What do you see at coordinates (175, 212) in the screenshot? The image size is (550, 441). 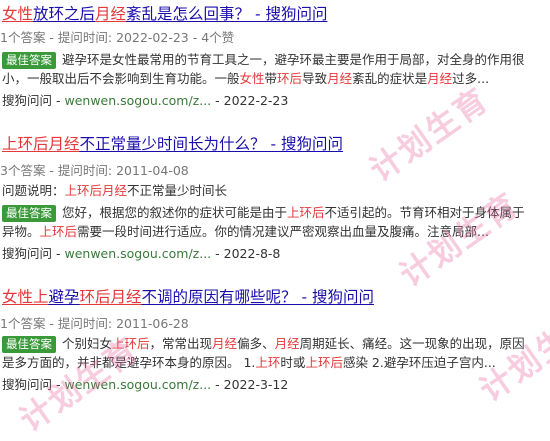 I see `text-segment: 您好，根据您的叙述你的症状可能是由于` at bounding box center [175, 212].